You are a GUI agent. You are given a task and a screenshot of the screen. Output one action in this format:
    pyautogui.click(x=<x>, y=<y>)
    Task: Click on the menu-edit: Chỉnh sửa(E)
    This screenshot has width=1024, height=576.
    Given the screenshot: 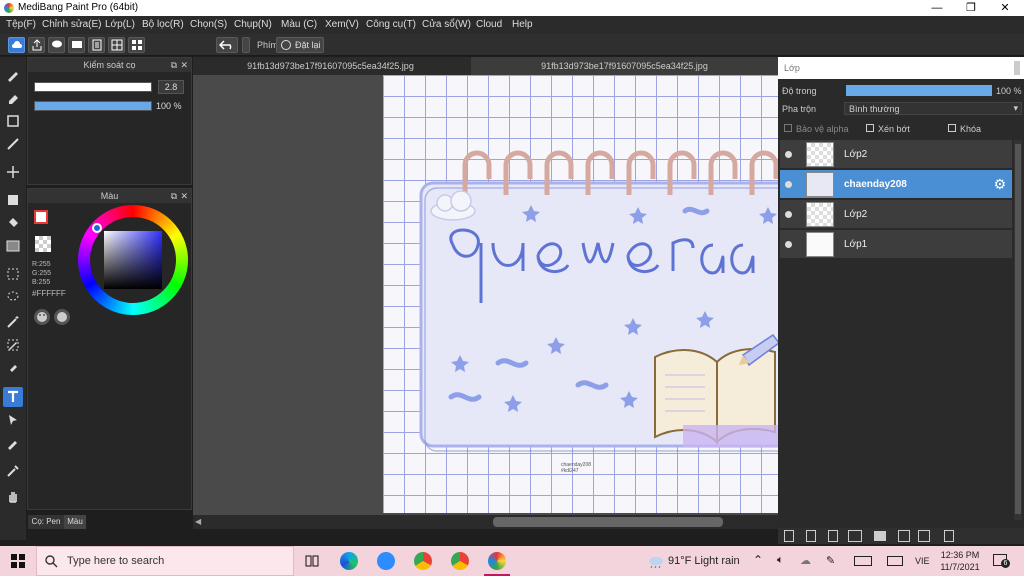 What is the action you would take?
    pyautogui.click(x=72, y=24)
    